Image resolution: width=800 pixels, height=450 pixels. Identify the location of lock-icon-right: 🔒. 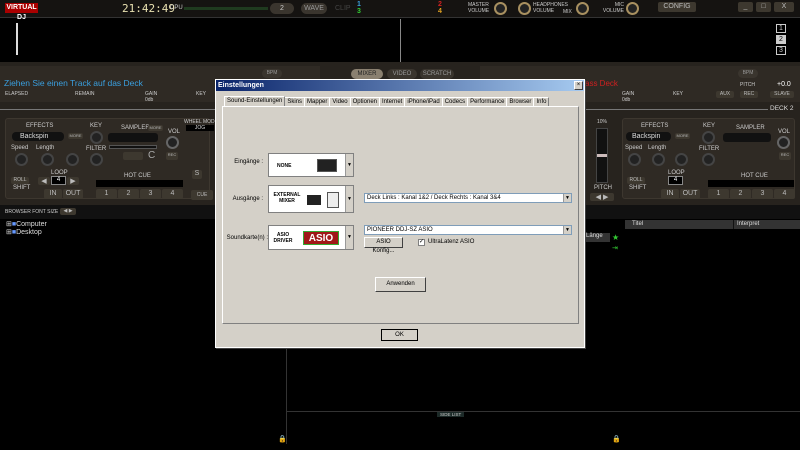
(616, 439).